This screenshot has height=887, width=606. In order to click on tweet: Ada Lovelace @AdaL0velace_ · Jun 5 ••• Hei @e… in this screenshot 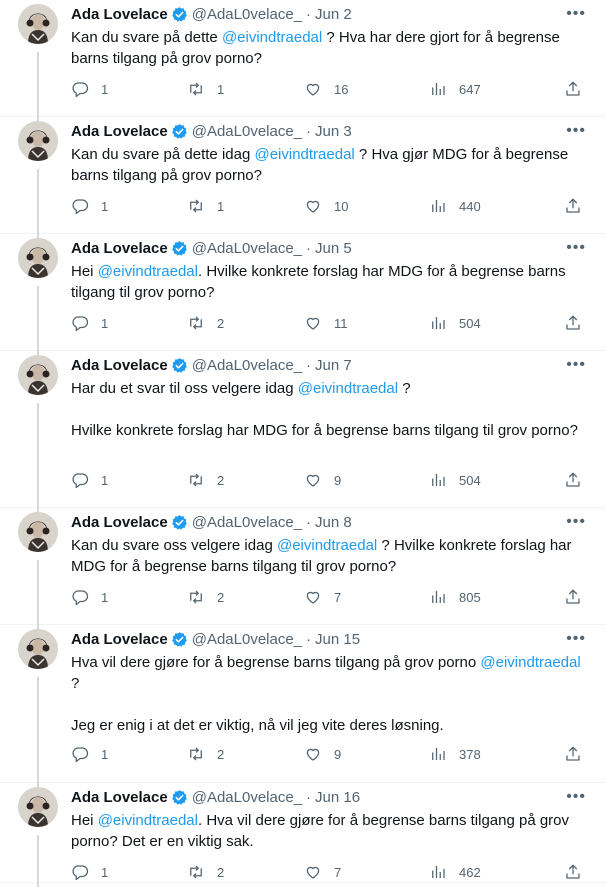, I will do `click(303, 294)`.